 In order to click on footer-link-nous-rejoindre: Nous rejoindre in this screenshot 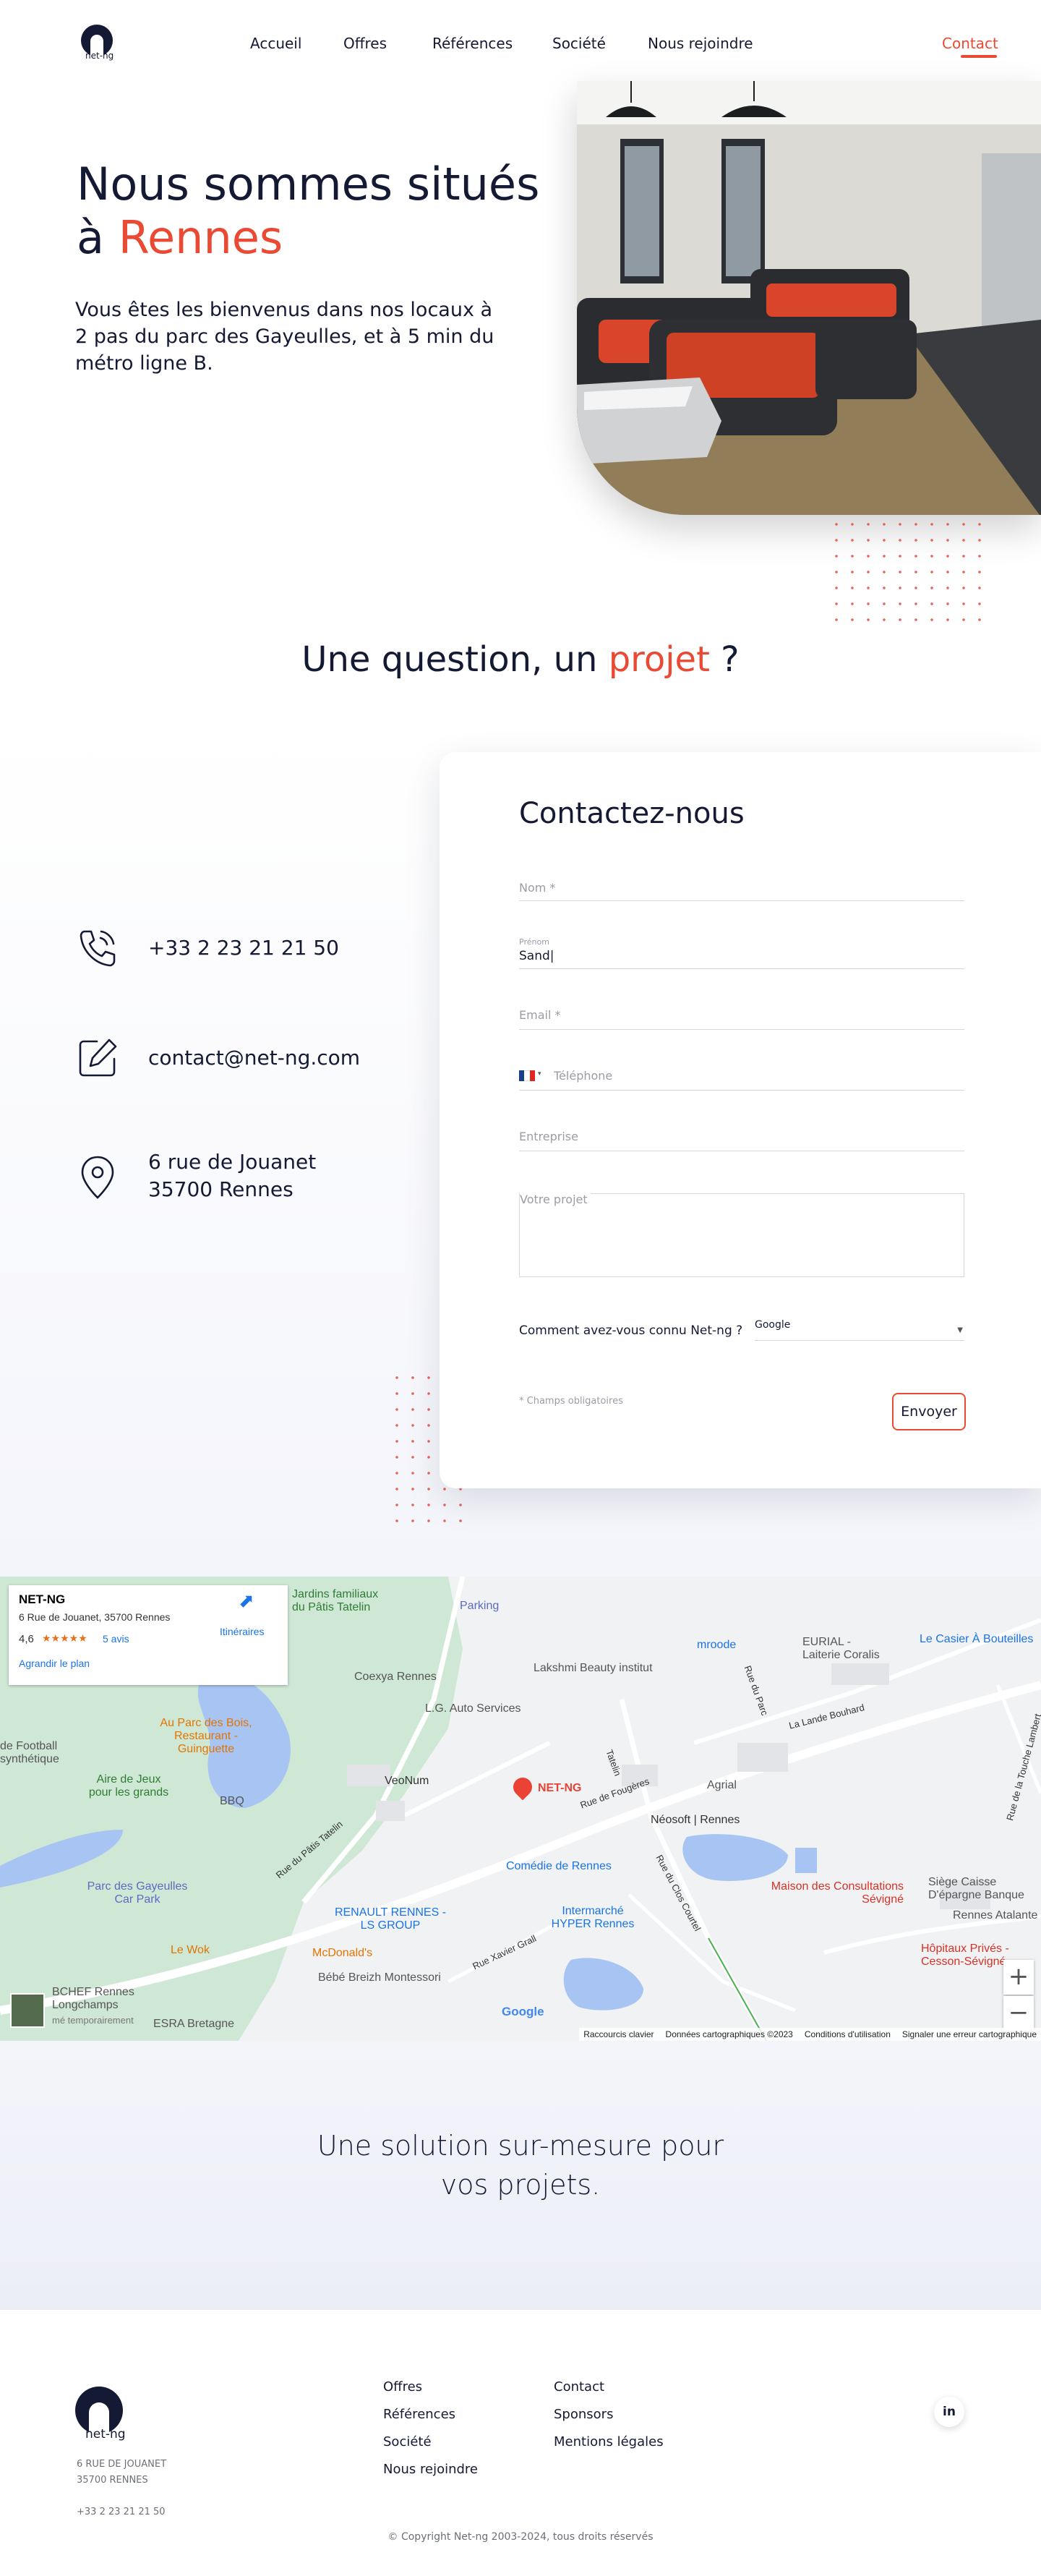, I will do `click(431, 2469)`.